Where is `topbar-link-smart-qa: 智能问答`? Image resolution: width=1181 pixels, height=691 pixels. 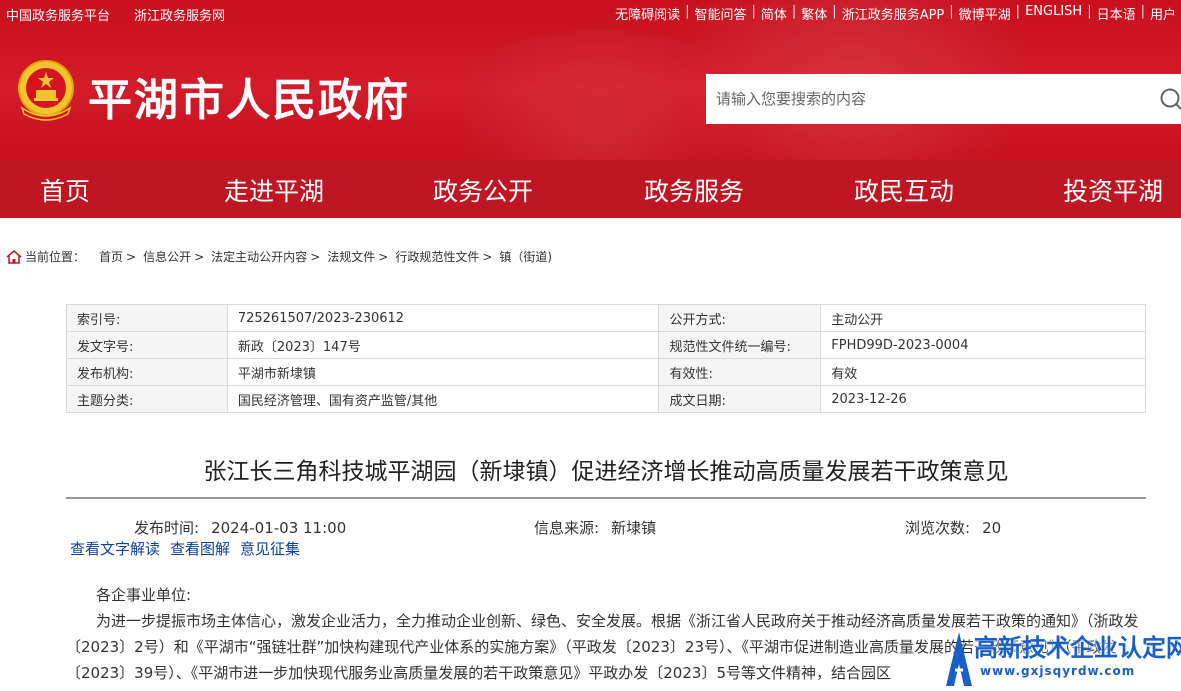 topbar-link-smart-qa: 智能问答 is located at coordinates (720, 13).